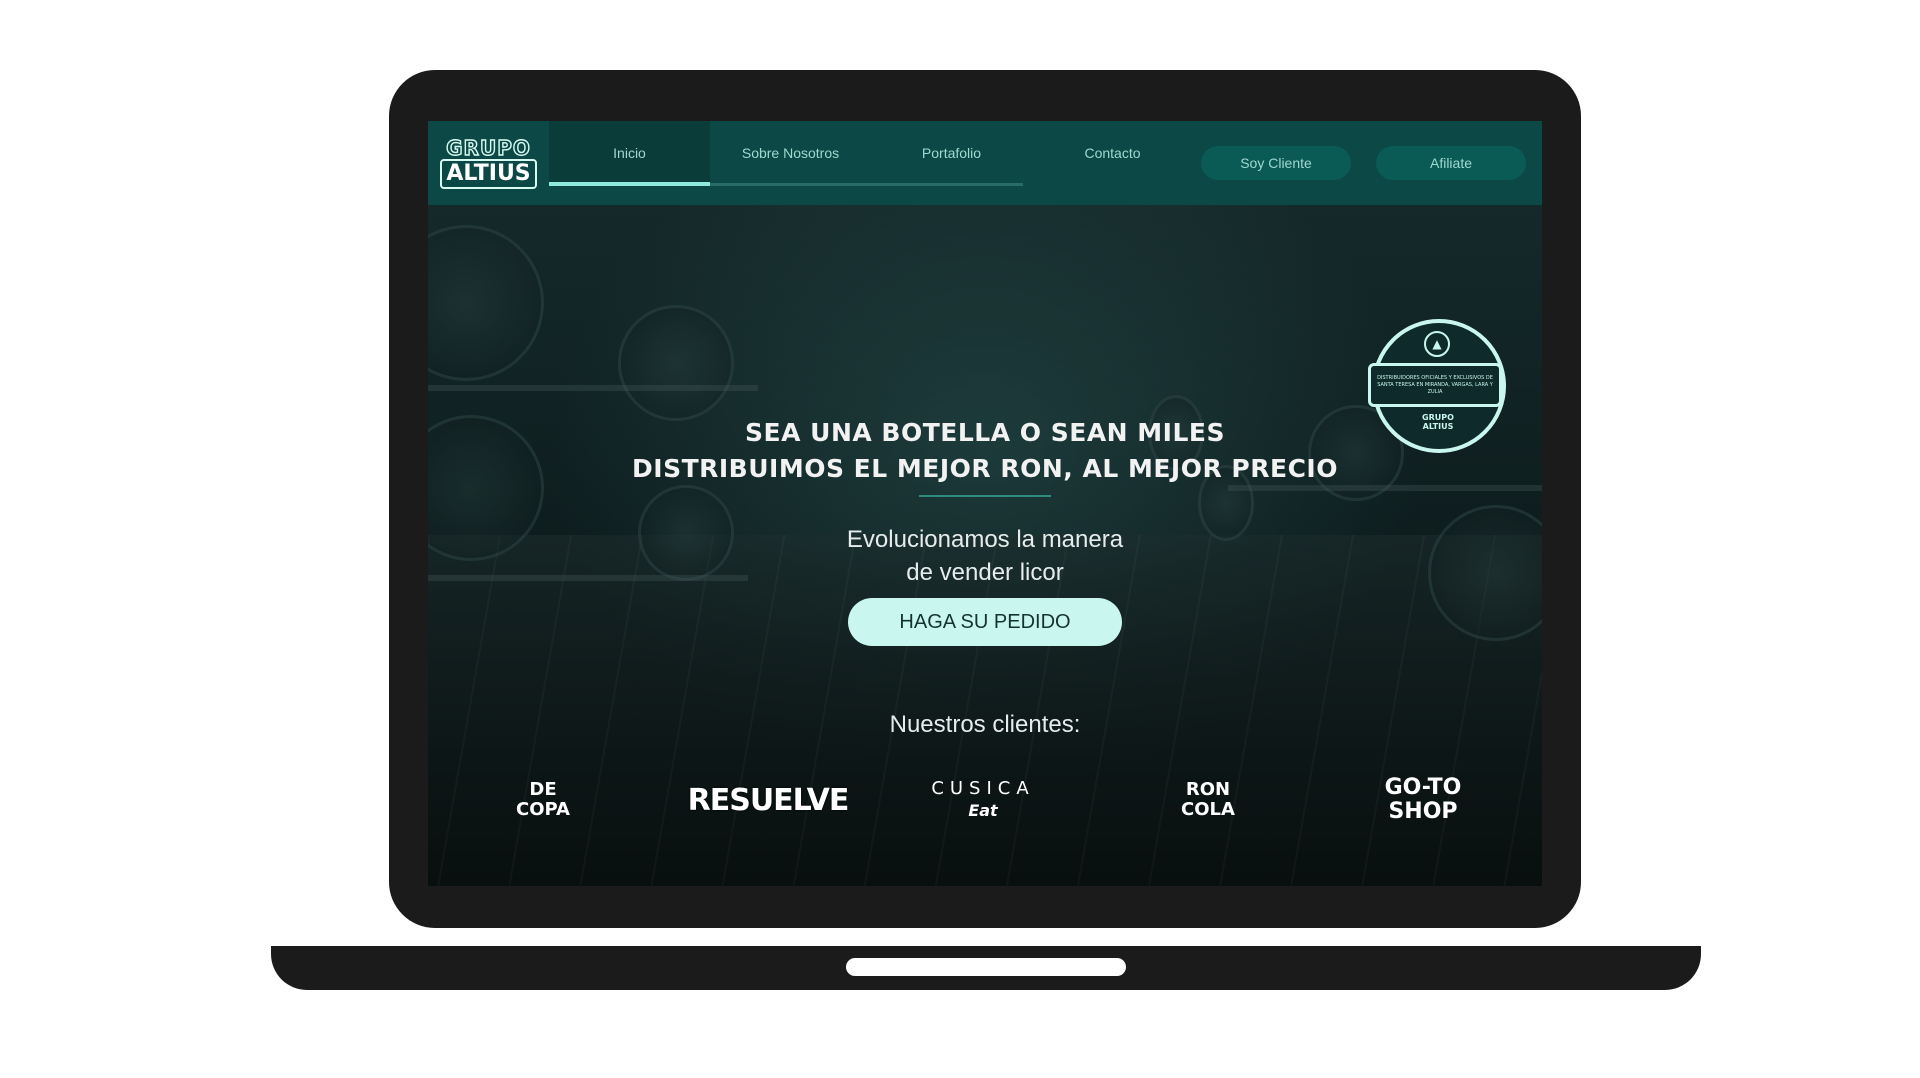 The width and height of the screenshot is (1920, 1078). What do you see at coordinates (985, 622) in the screenshot?
I see `haga-su-pedido-button: HAGA SU PEDIDO` at bounding box center [985, 622].